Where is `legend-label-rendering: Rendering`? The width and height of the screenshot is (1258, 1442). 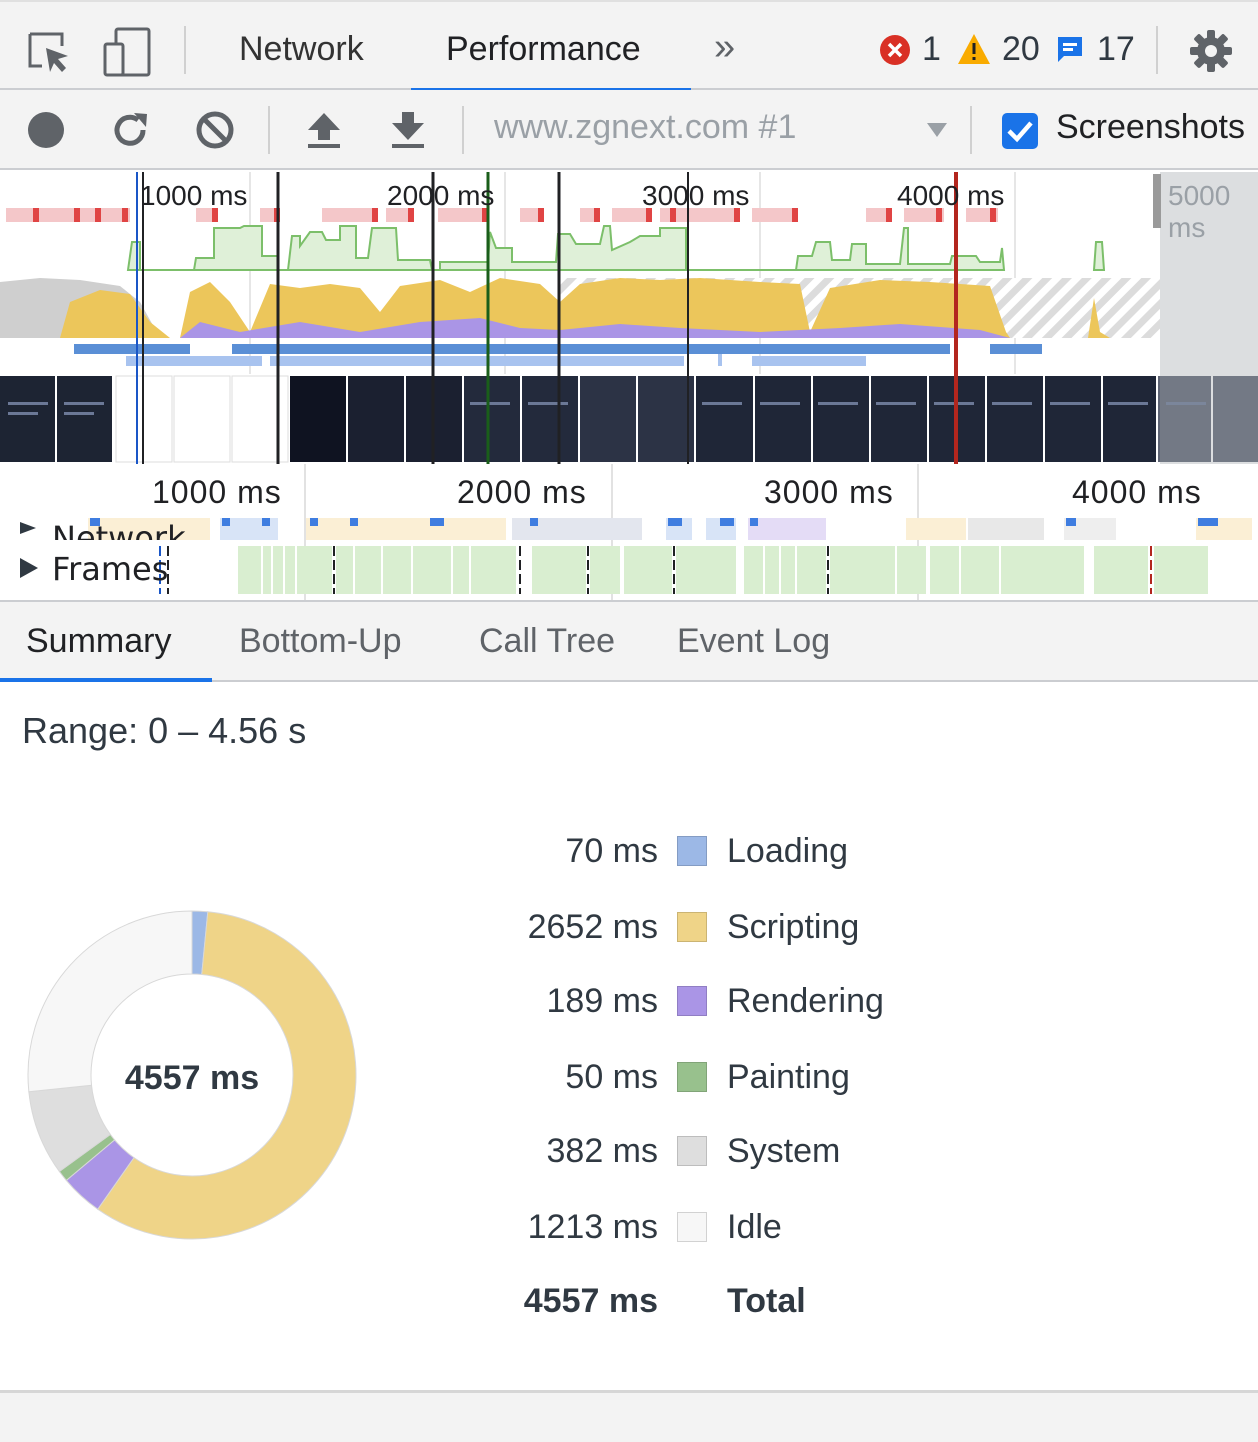 legend-label-rendering: Rendering is located at coordinates (805, 1001).